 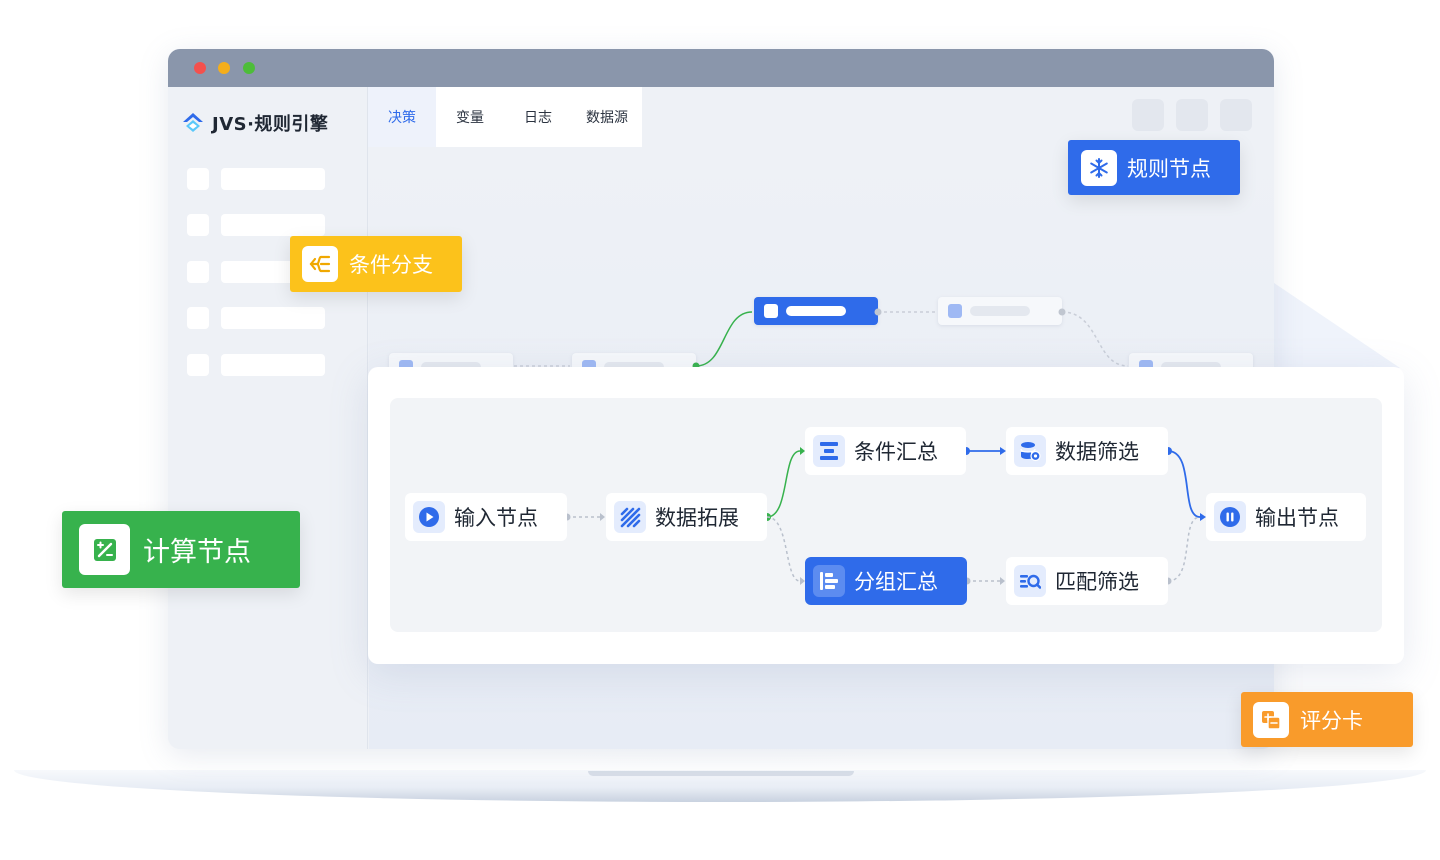 What do you see at coordinates (268, 418) in the screenshot?
I see `sidebar: JVS·规则引擎` at bounding box center [268, 418].